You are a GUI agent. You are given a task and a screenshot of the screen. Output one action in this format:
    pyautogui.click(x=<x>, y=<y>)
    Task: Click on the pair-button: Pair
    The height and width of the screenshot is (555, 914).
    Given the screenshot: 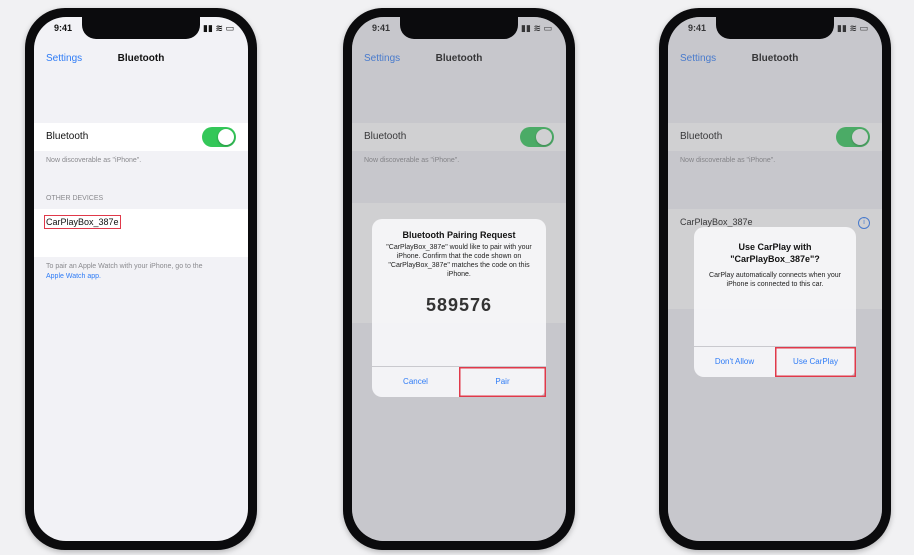 What is the action you would take?
    pyautogui.click(x=502, y=382)
    